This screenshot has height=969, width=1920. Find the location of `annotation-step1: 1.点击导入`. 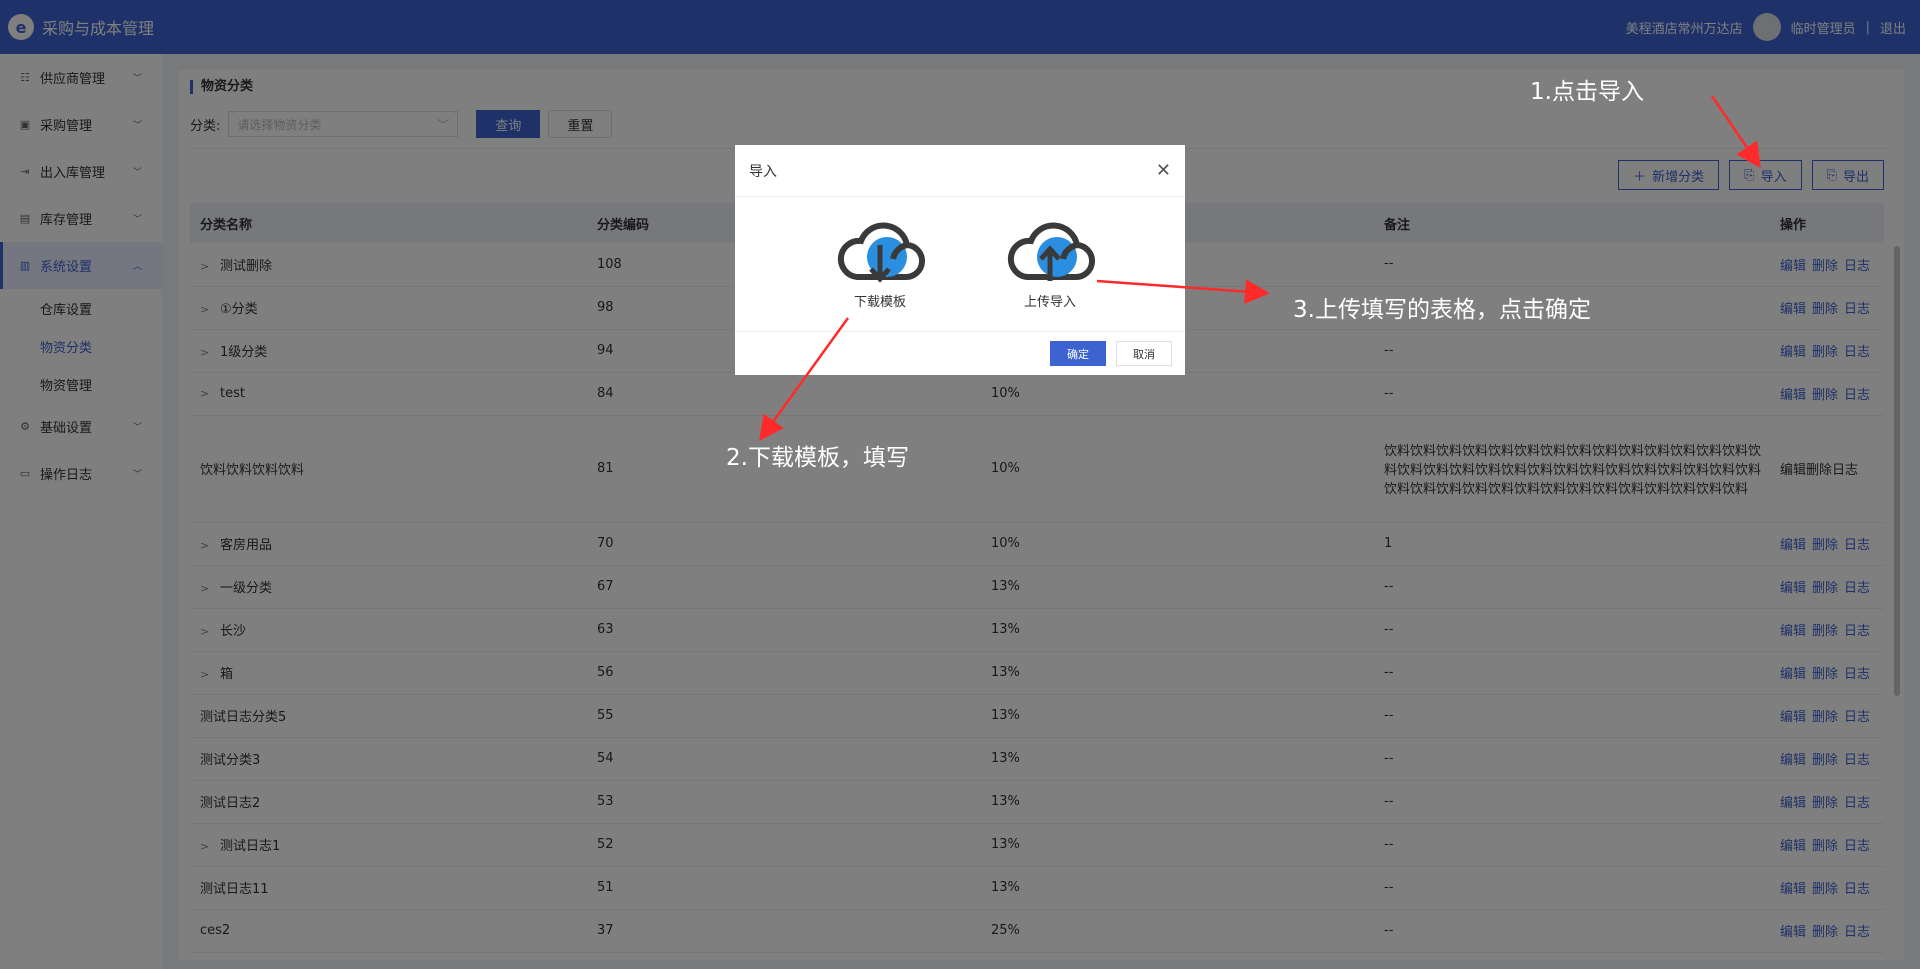

annotation-step1: 1.点击导入 is located at coordinates (1587, 92).